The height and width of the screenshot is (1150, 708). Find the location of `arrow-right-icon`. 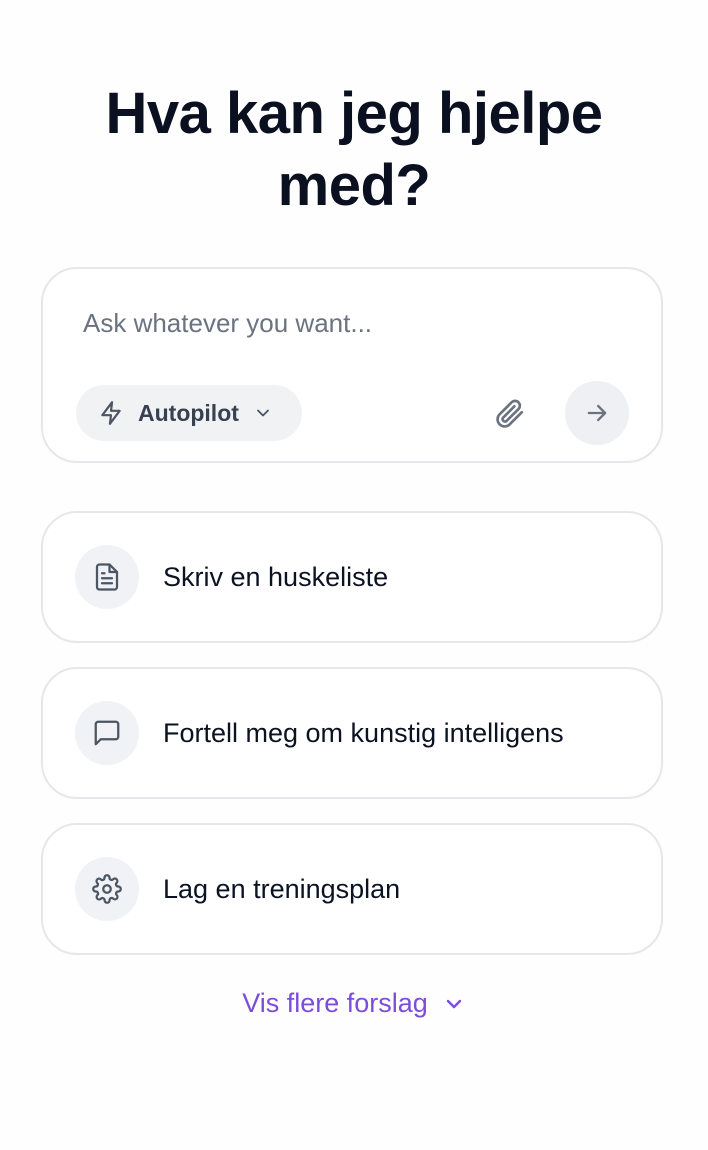

arrow-right-icon is located at coordinates (597, 413).